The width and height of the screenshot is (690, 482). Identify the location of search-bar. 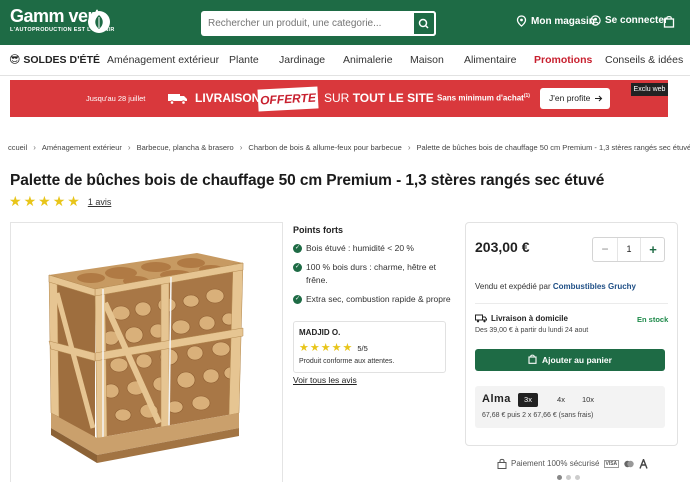
(318, 23).